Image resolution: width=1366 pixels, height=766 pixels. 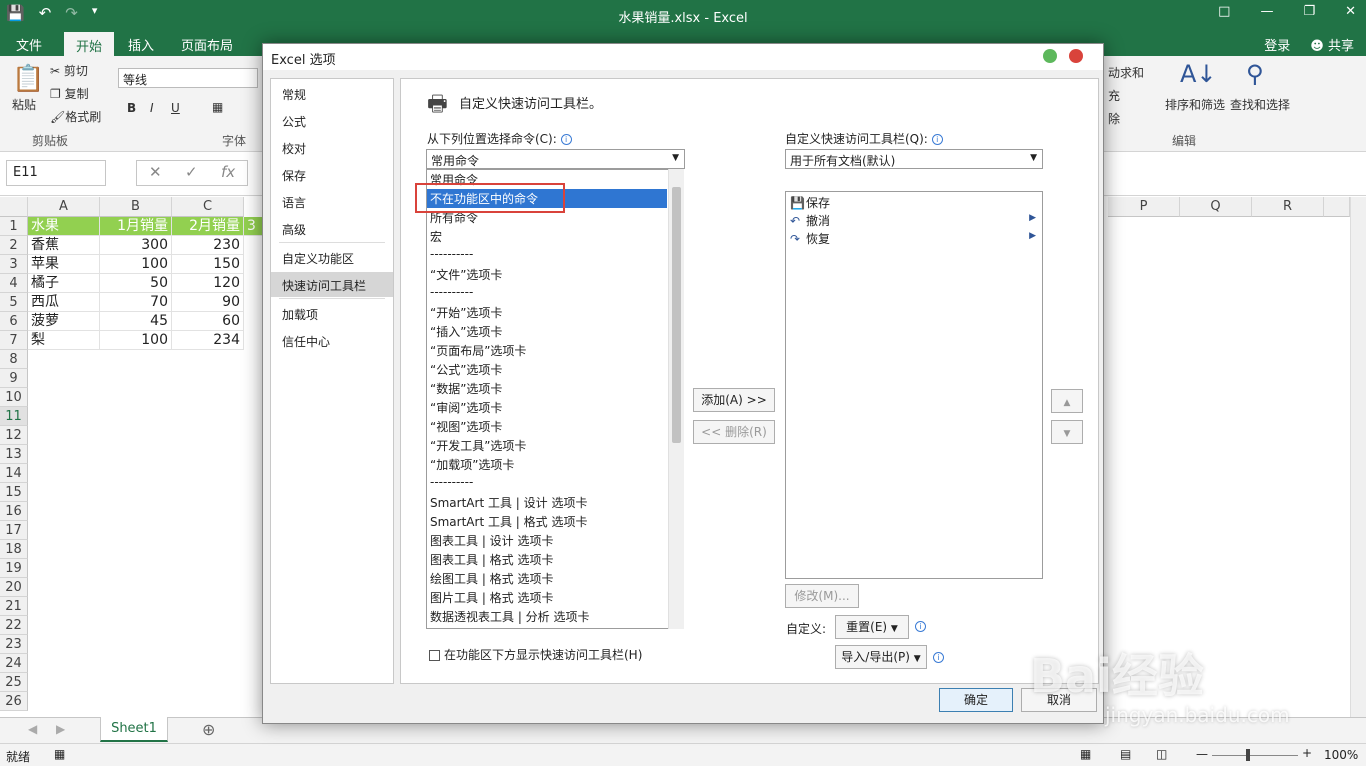 I want to click on zoom-level: 100%, so click(x=1341, y=755).